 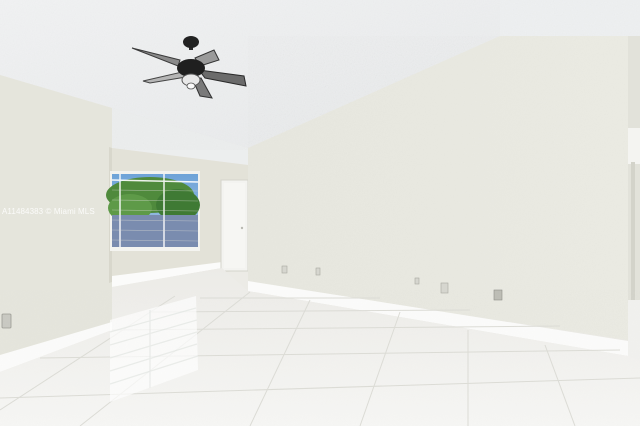 I want to click on door-icon, so click(x=234, y=225).